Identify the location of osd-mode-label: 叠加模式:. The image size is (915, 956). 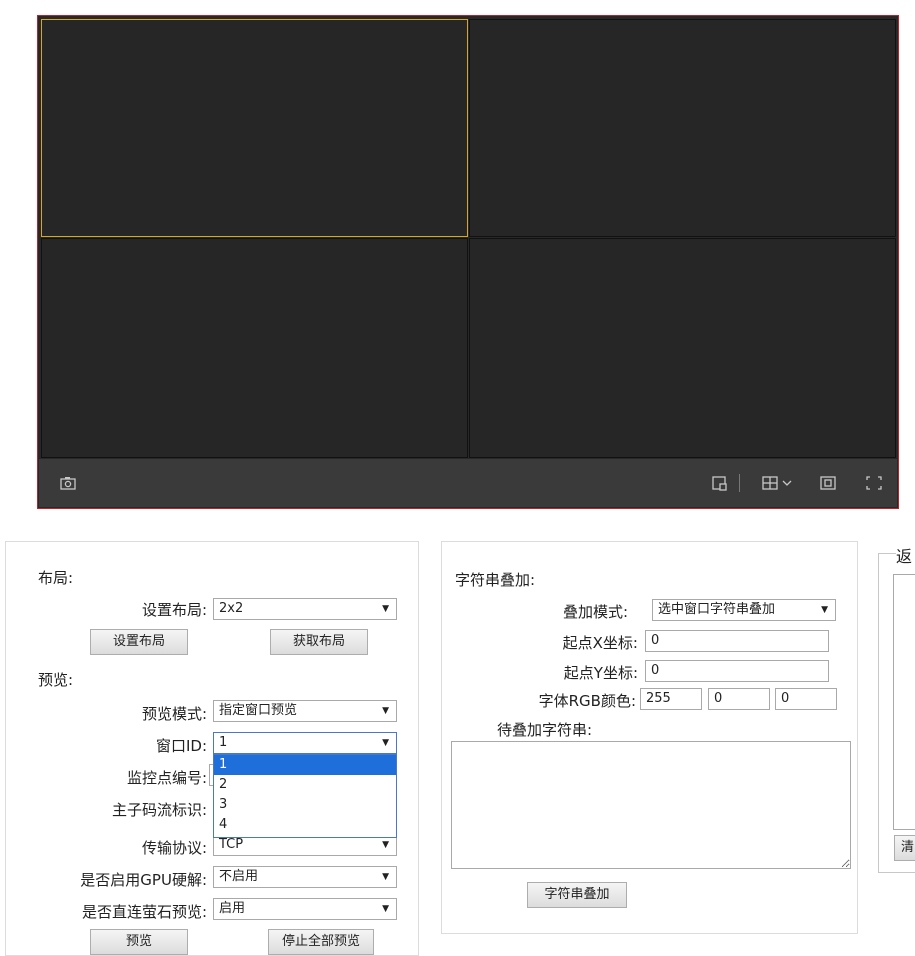
(595, 612).